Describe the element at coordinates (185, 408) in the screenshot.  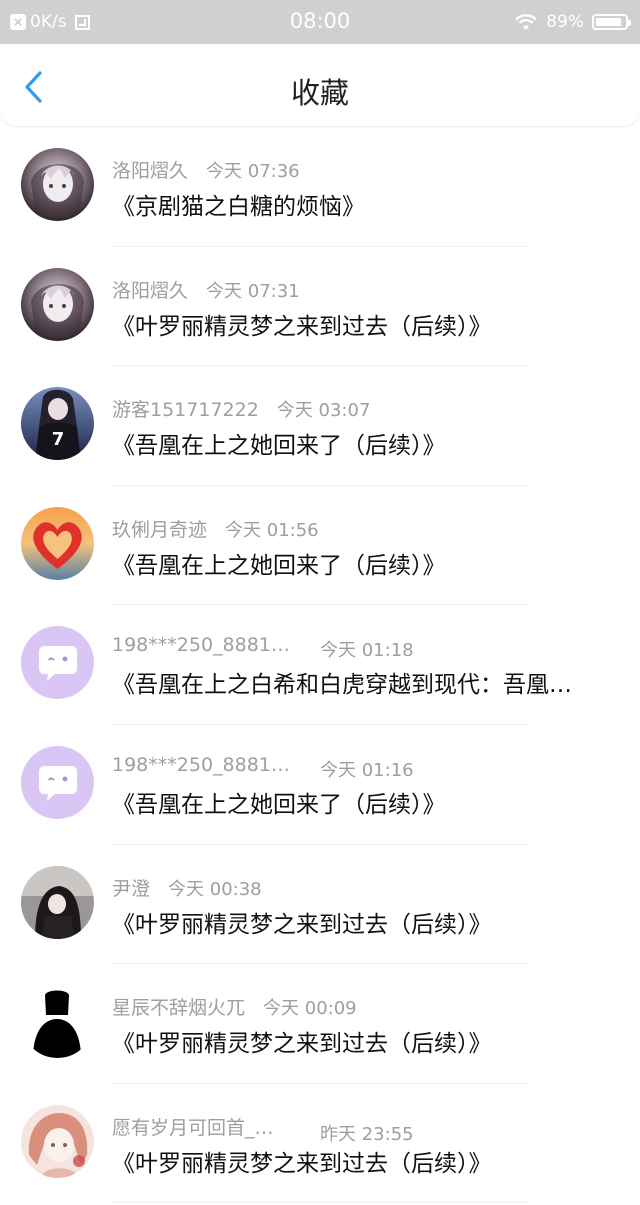
I see `item-author: 游客151717222` at that location.